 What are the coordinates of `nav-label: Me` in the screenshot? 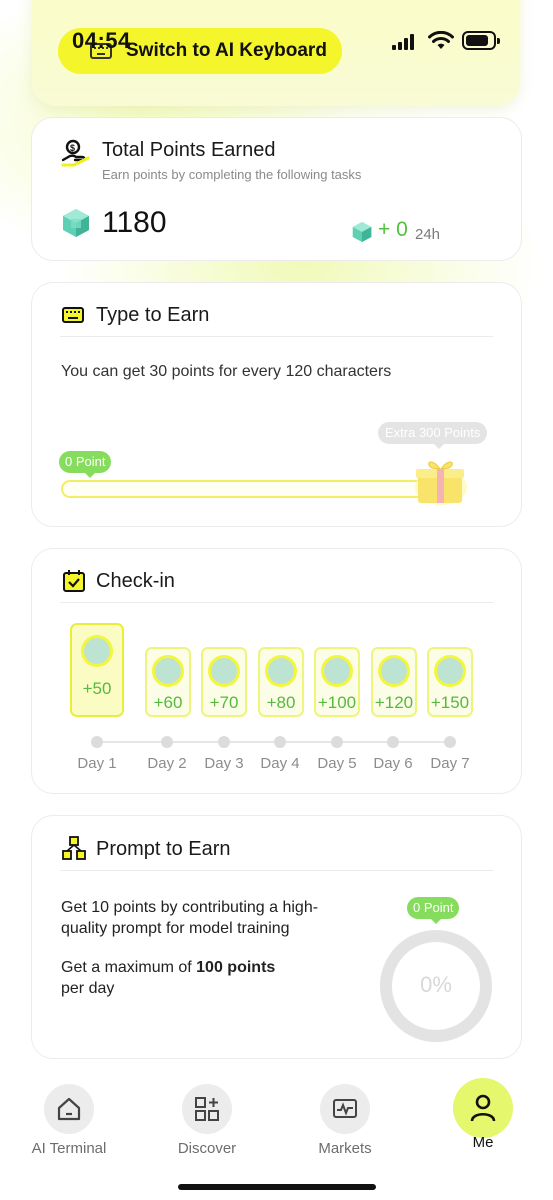 It's located at (483, 1142).